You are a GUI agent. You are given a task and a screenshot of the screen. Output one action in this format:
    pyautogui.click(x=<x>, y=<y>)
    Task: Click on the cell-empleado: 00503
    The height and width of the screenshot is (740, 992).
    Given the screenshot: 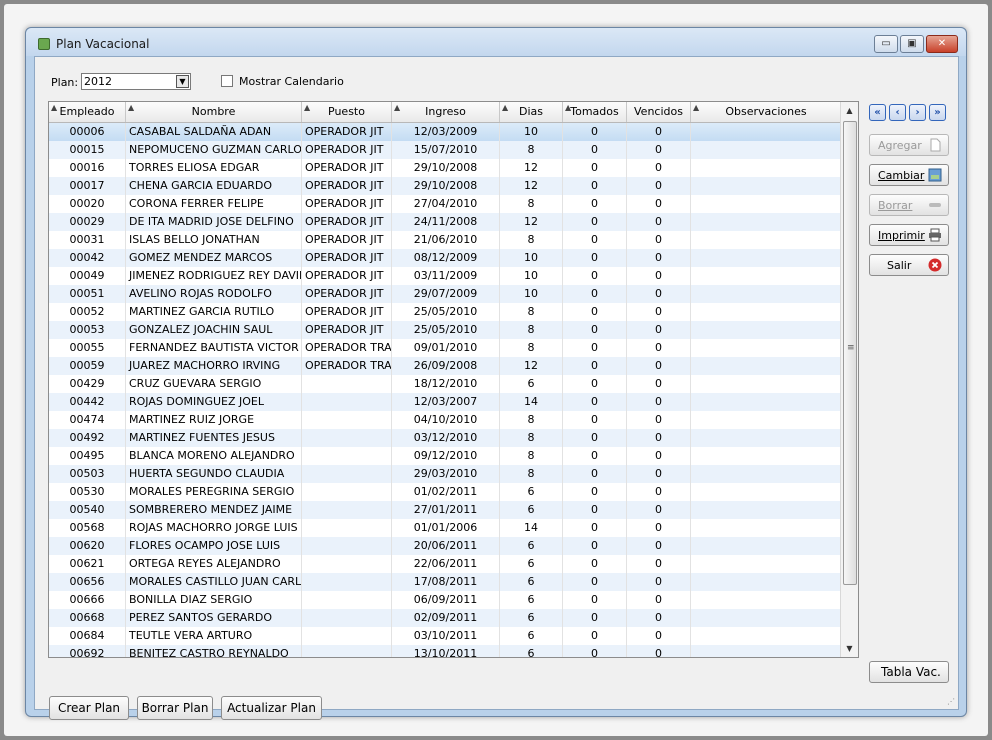 What is the action you would take?
    pyautogui.click(x=87, y=474)
    